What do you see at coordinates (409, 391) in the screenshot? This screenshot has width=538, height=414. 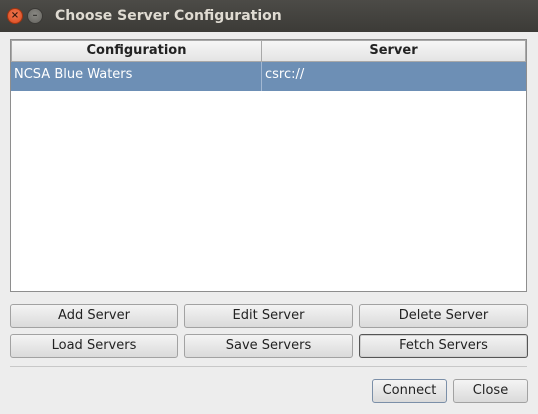 I see `connect-button: Connect` at bounding box center [409, 391].